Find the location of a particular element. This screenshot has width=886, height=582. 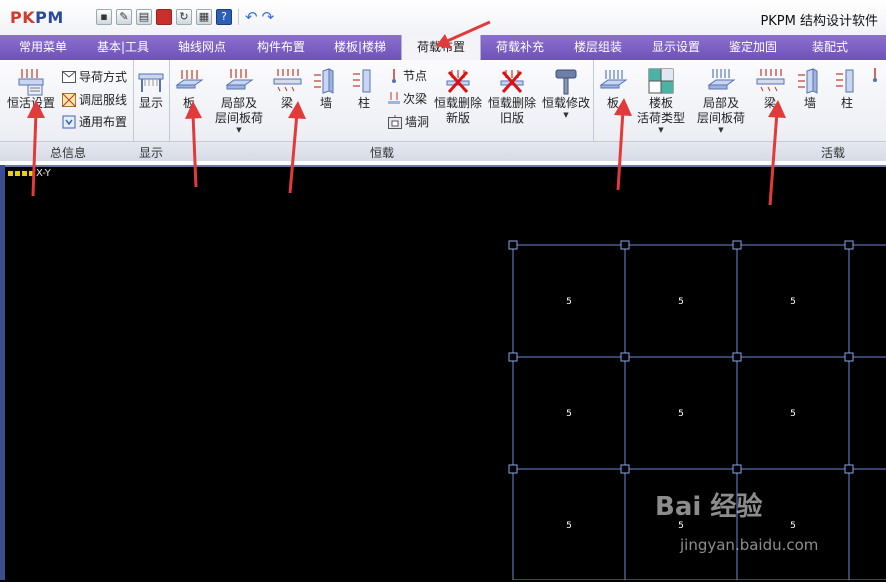

dead-node-load-button: 节点 is located at coordinates (407, 75).